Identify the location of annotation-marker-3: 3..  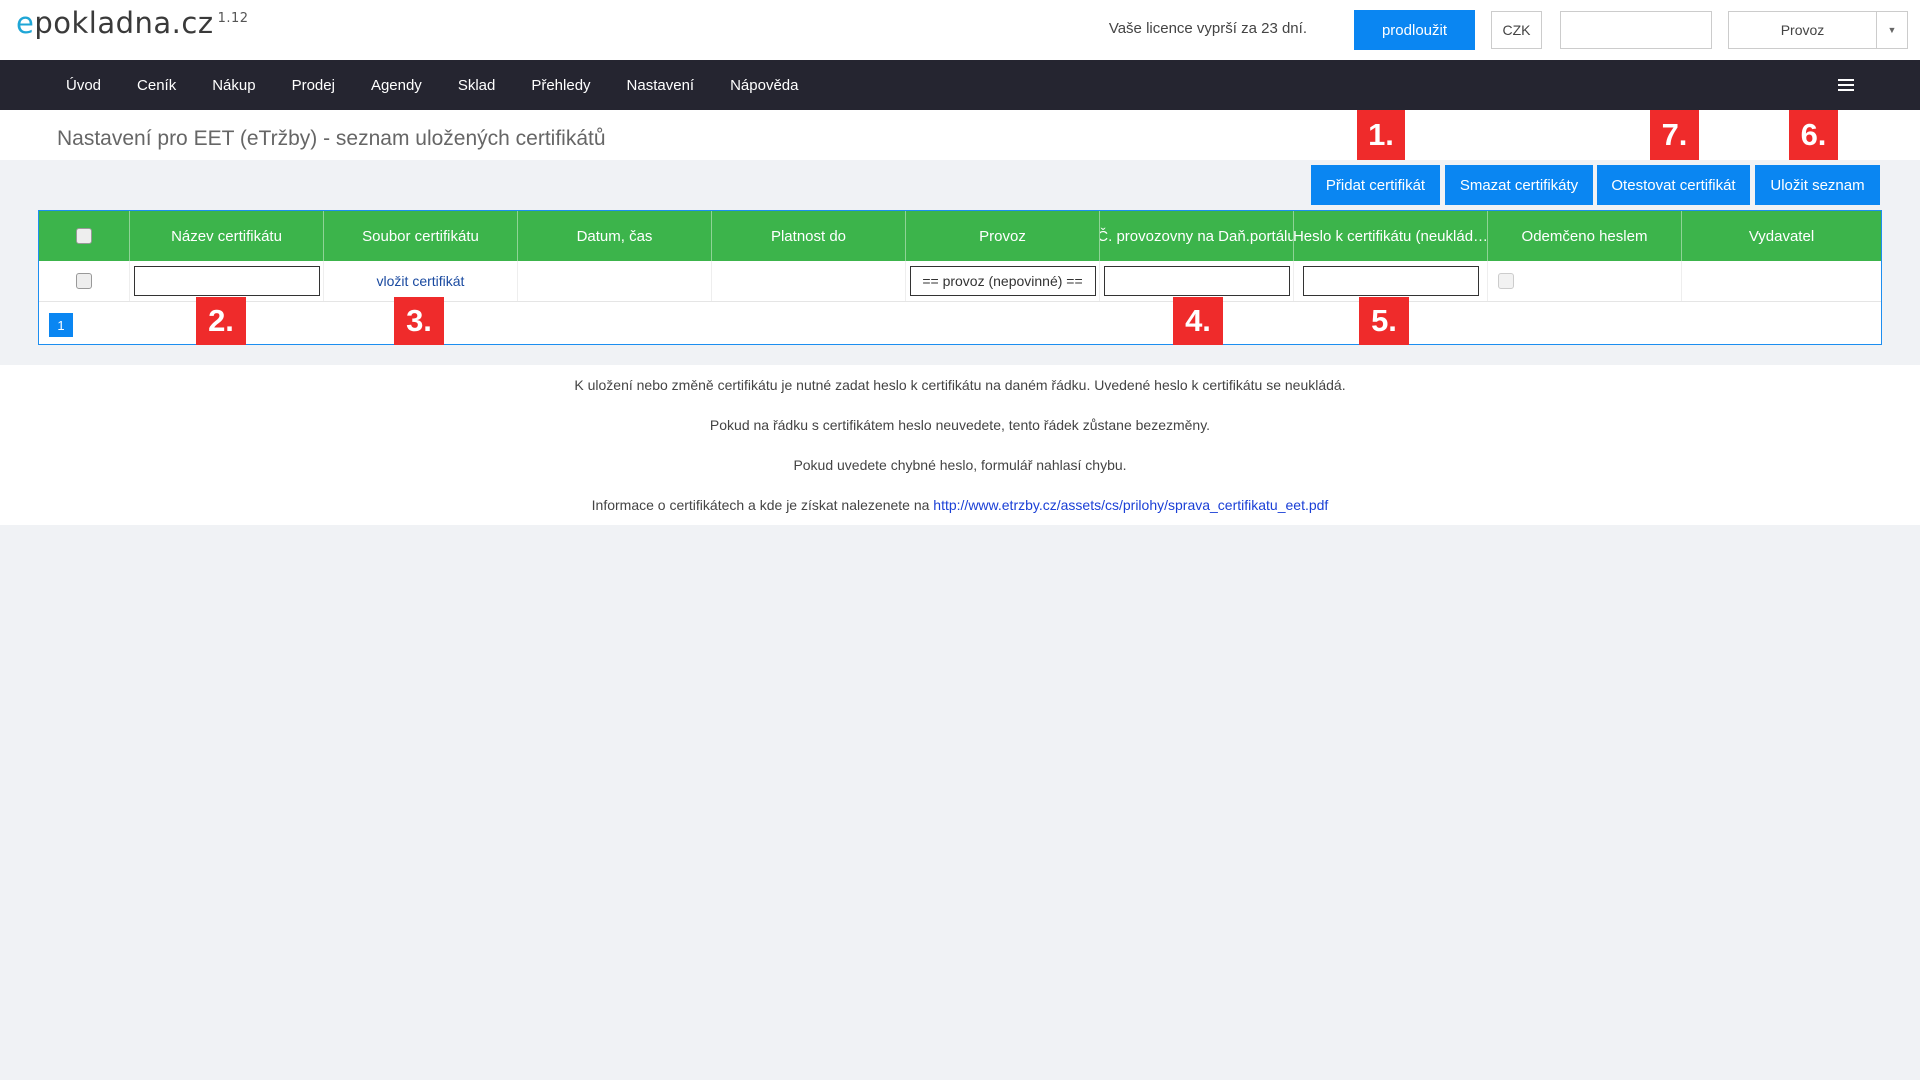
(419, 321).